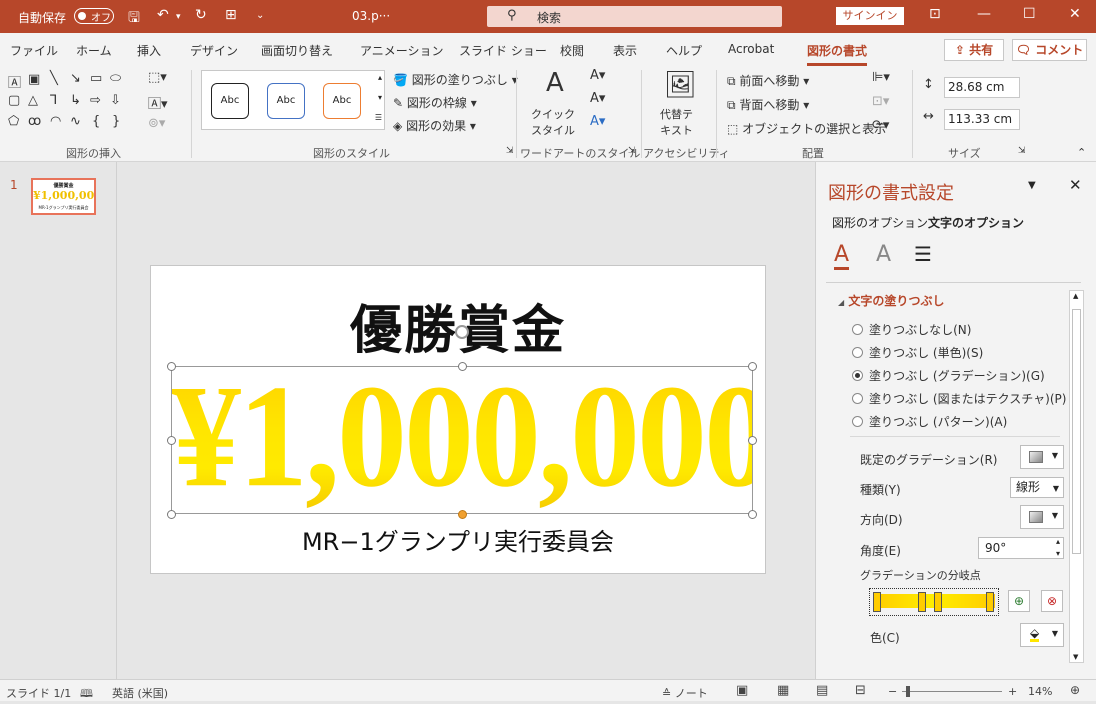  I want to click on tab-view: 表示, so click(625, 50).